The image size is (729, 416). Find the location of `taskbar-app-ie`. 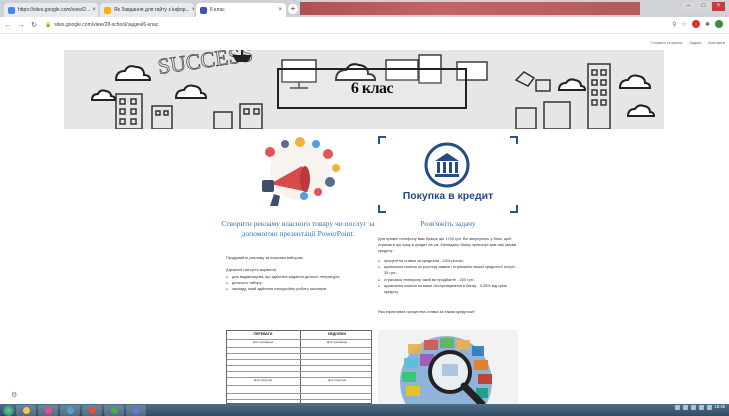

taskbar-app-ie is located at coordinates (70, 410).